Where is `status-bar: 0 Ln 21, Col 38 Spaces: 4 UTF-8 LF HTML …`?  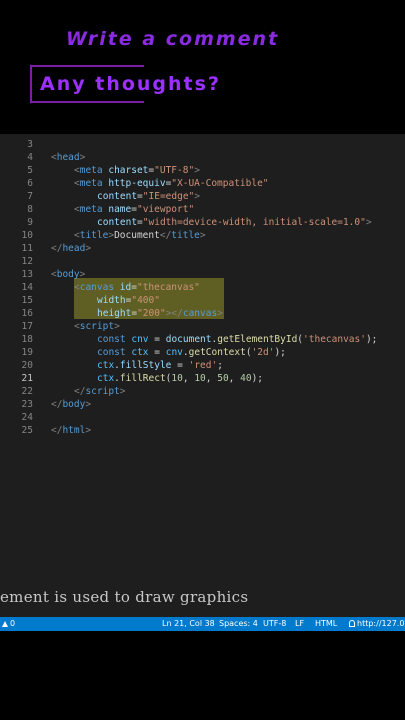 status-bar: 0 Ln 21, Col 38 Spaces: 4 UTF-8 LF HTML … is located at coordinates (202, 624).